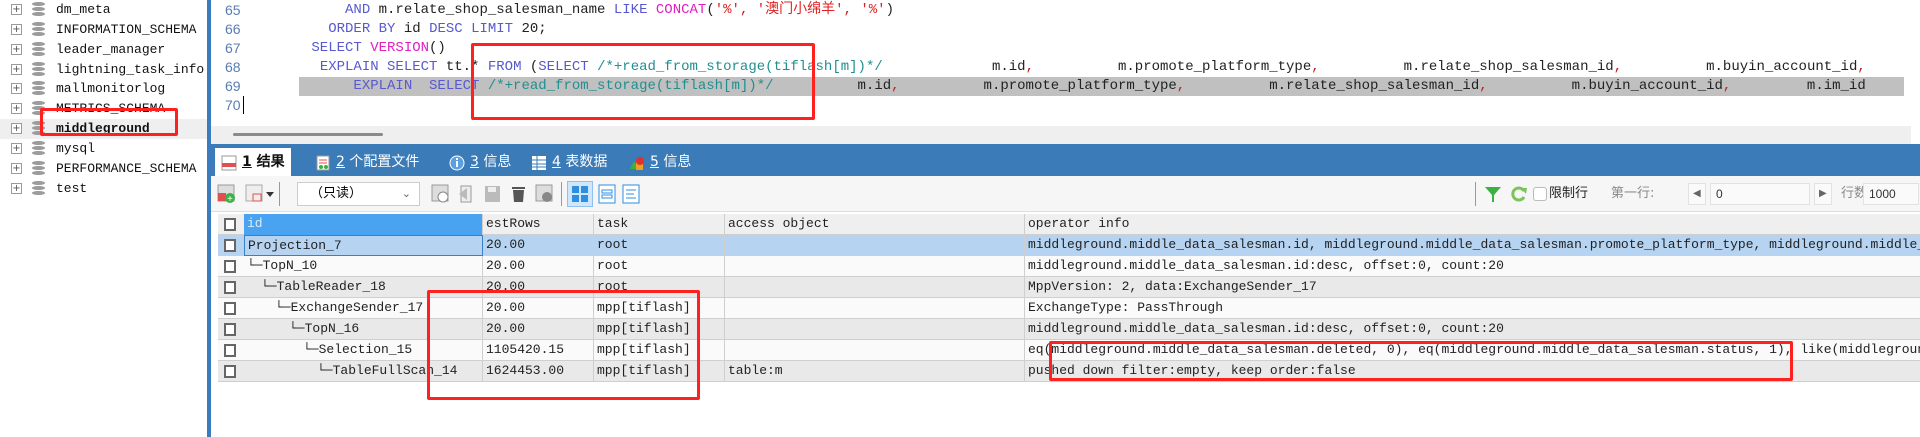  I want to click on delete-row-dropdown-icon, so click(260, 194).